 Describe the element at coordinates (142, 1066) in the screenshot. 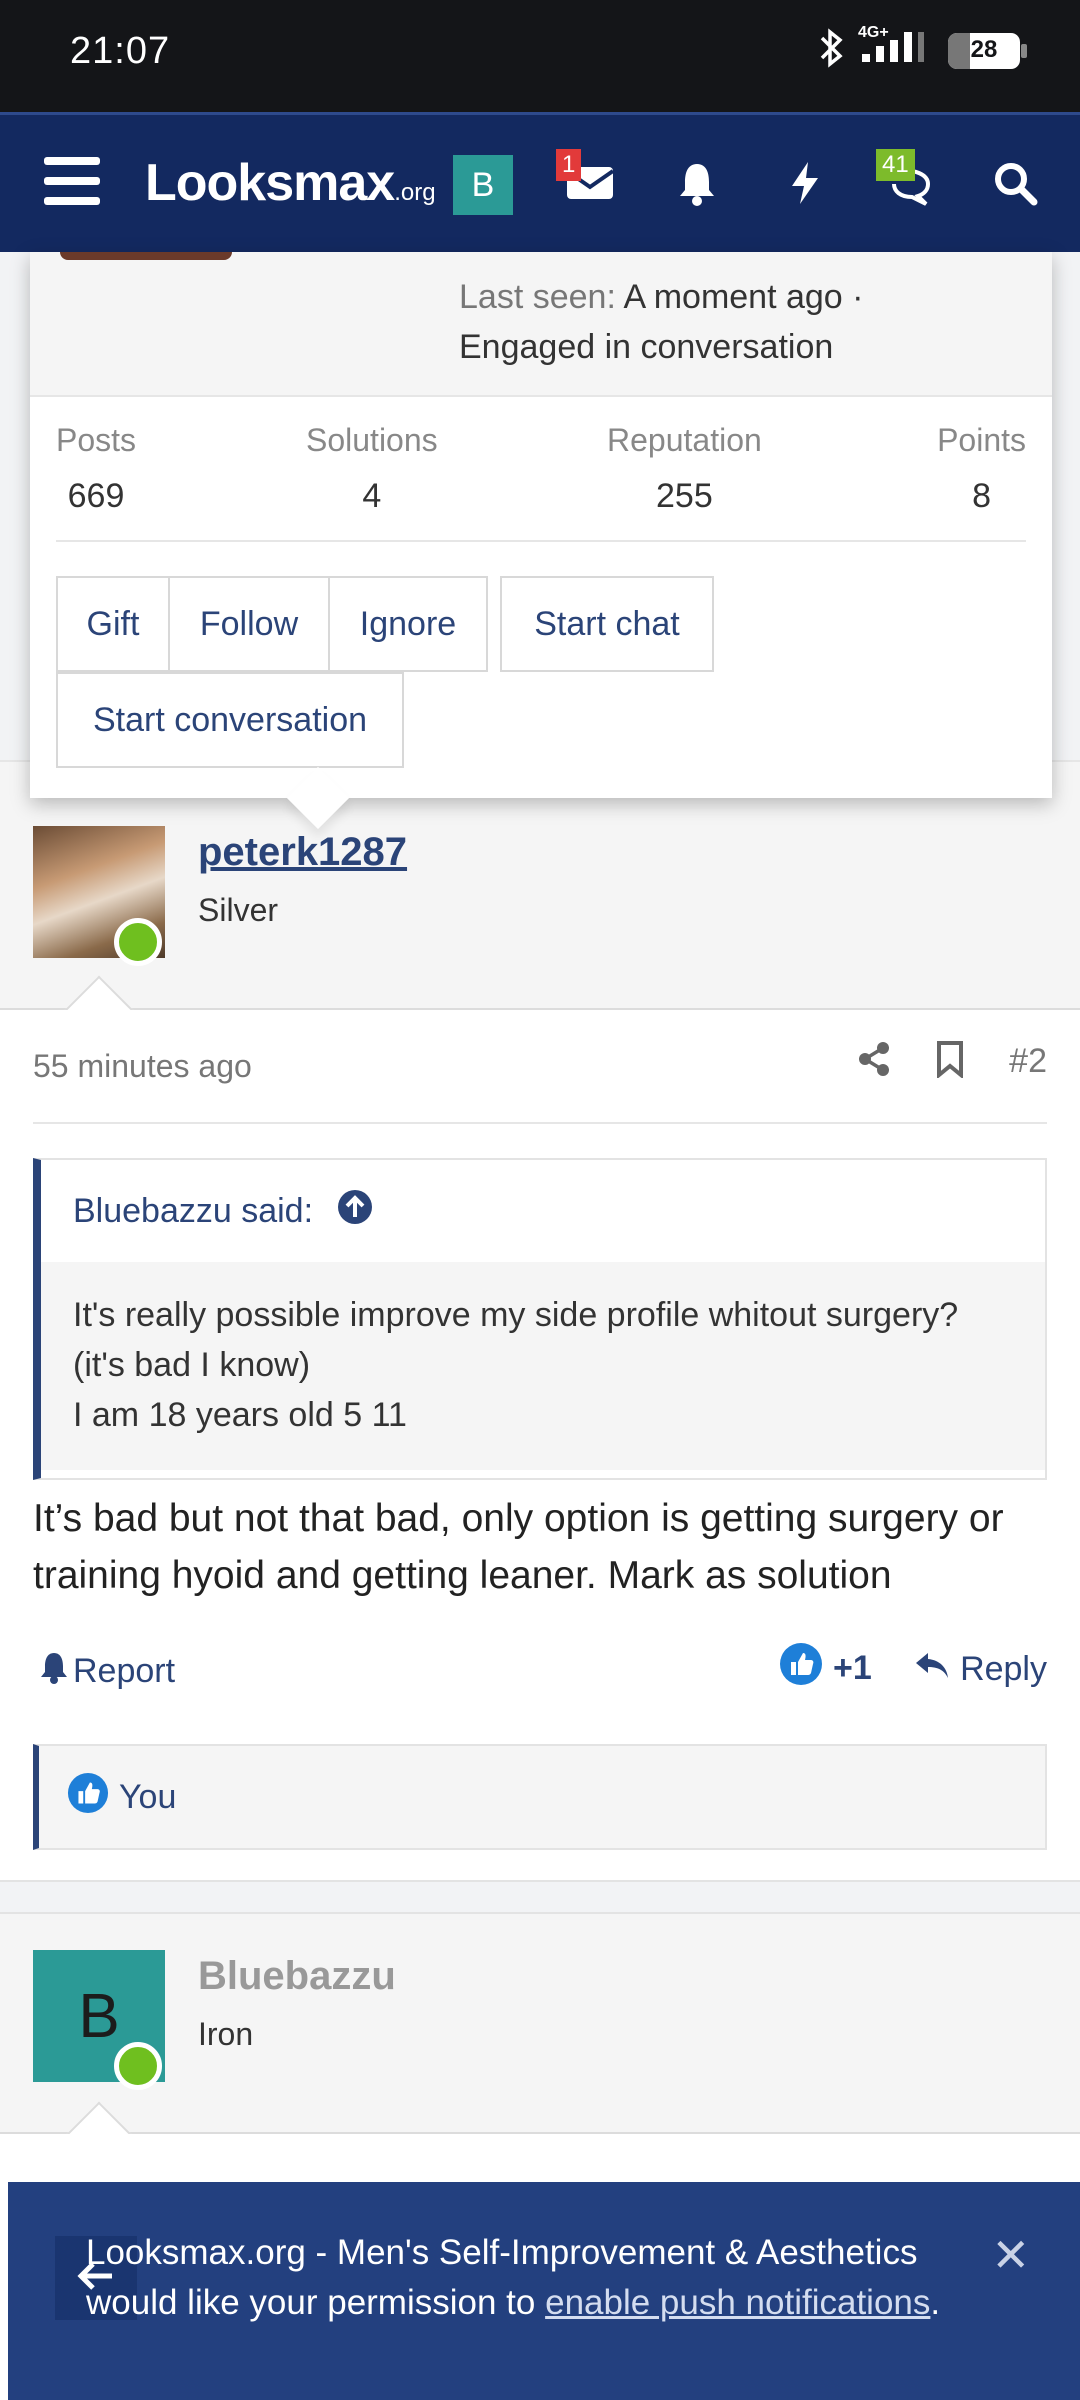

I see `post-time: 55 minutes ago` at that location.